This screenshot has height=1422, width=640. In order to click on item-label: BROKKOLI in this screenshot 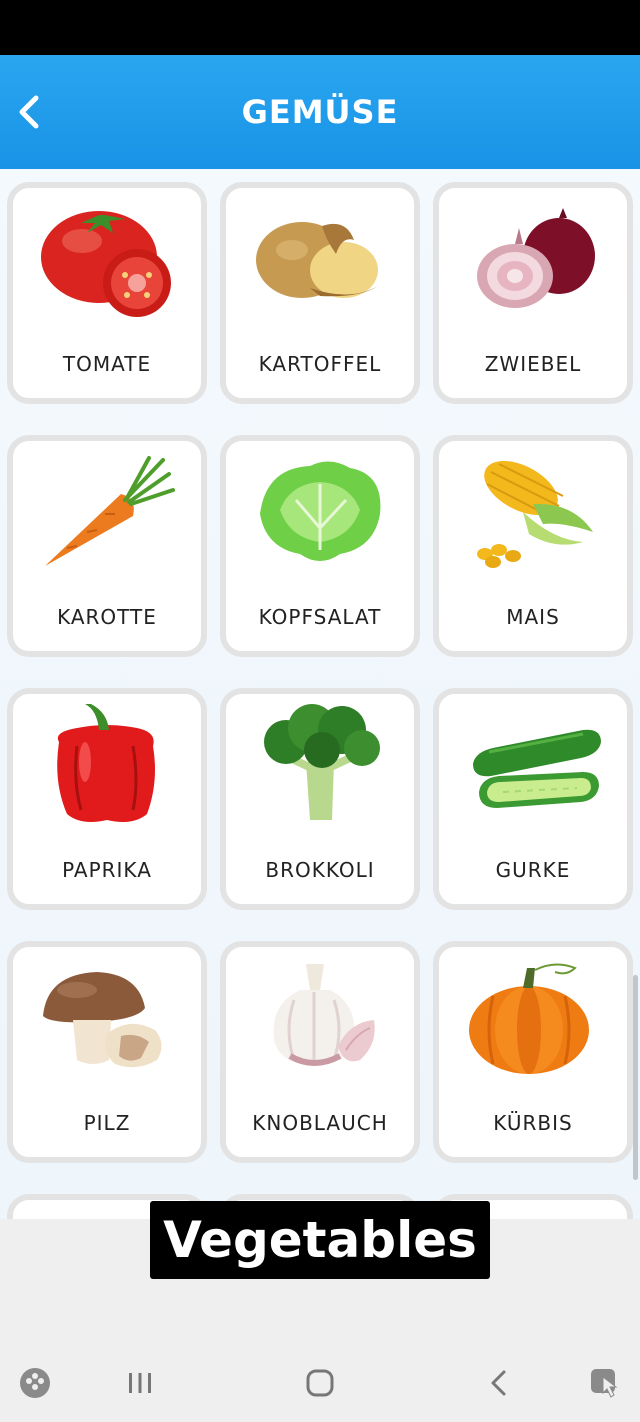, I will do `click(320, 870)`.